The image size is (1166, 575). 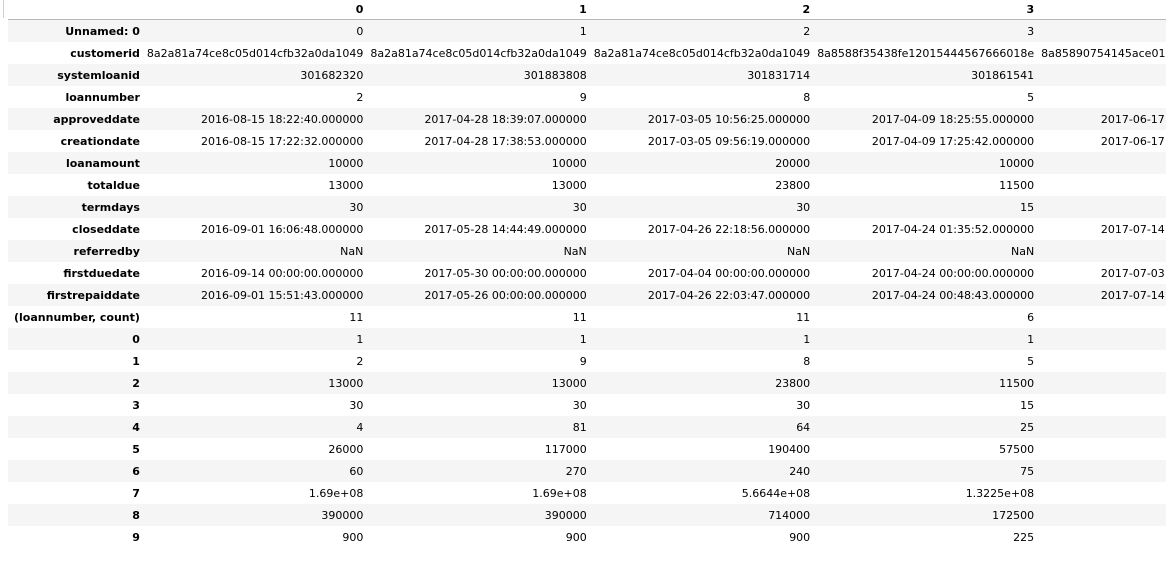 What do you see at coordinates (729, 141) in the screenshot?
I see `table-cell: 2017-03-05 09:56:19.000000` at bounding box center [729, 141].